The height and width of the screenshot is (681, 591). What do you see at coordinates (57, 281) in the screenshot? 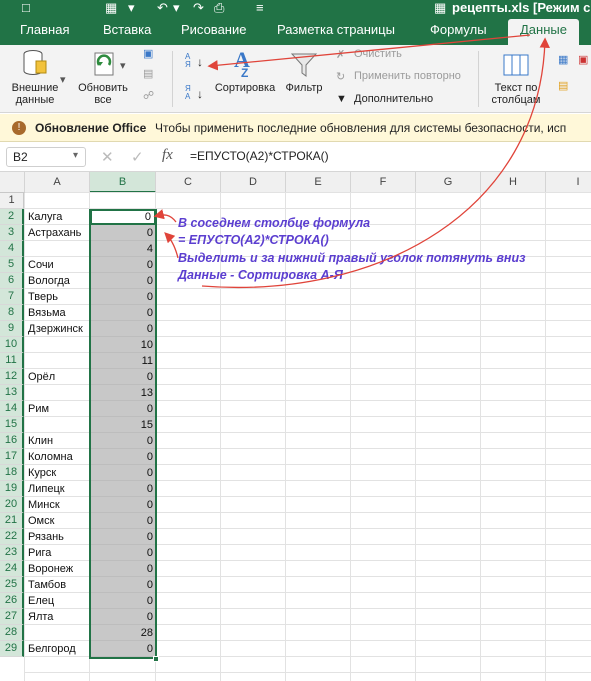
I see `cell-a: Вологда` at bounding box center [57, 281].